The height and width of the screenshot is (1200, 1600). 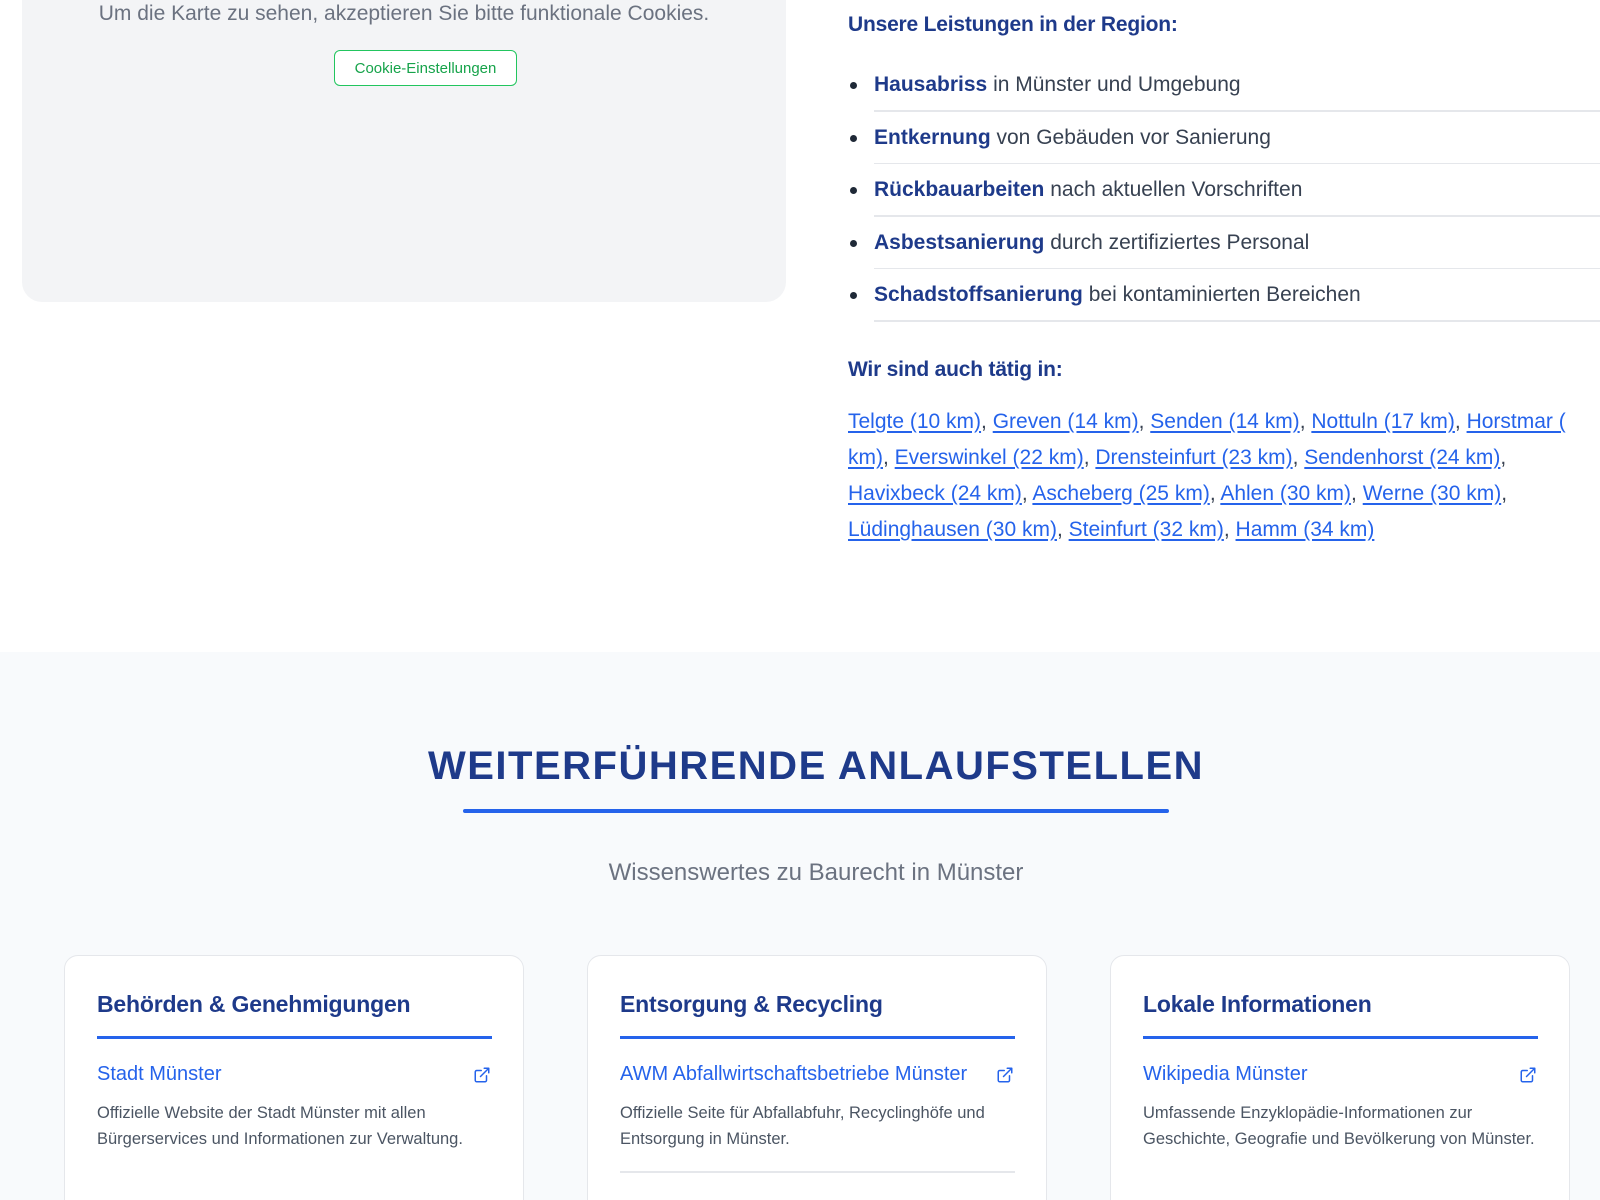 What do you see at coordinates (1120, 493) in the screenshot?
I see `town-link-ascheberg: Ascheberg (25 km)` at bounding box center [1120, 493].